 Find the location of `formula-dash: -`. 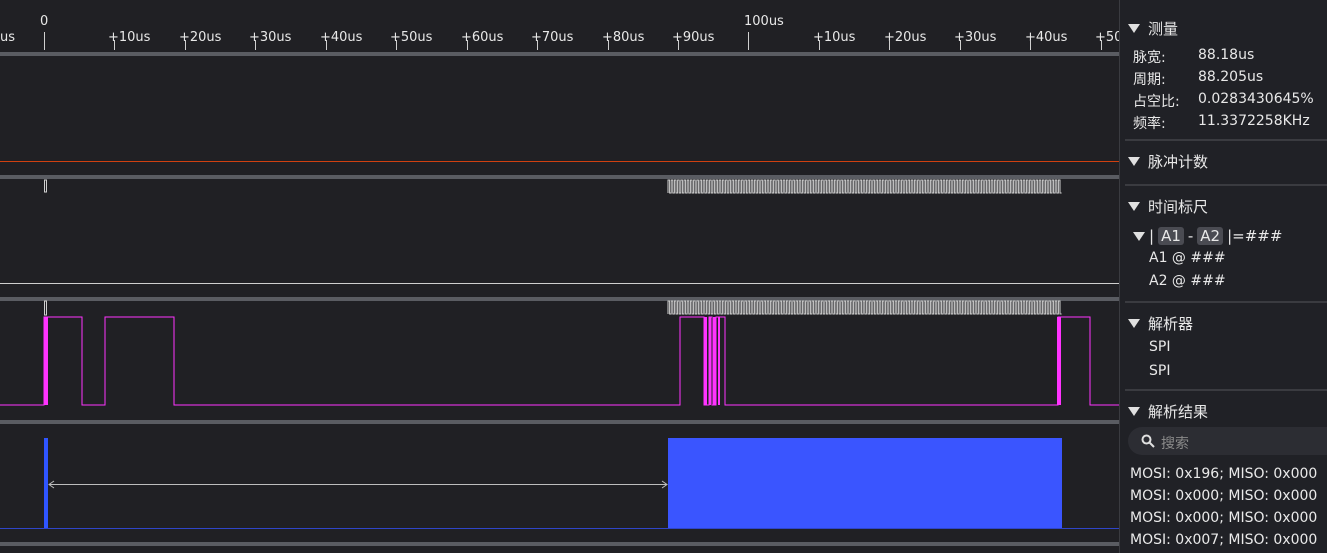

formula-dash: - is located at coordinates (1190, 236).